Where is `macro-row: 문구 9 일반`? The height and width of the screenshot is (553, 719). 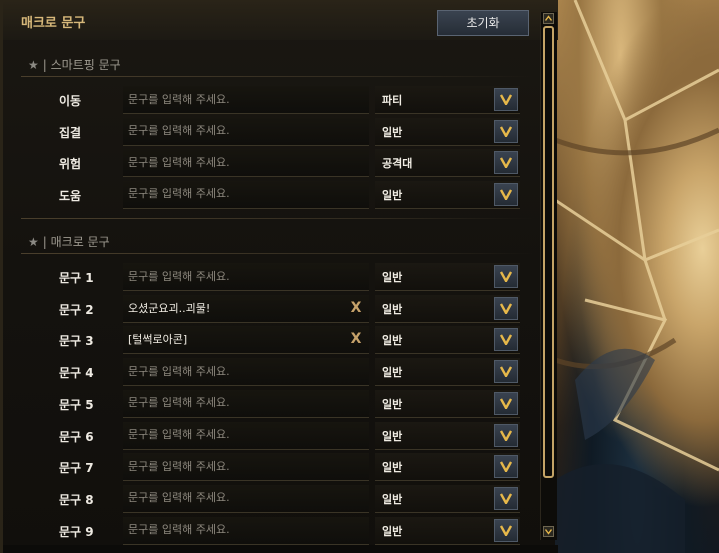
macro-row: 문구 9 일반 is located at coordinates (273, 530).